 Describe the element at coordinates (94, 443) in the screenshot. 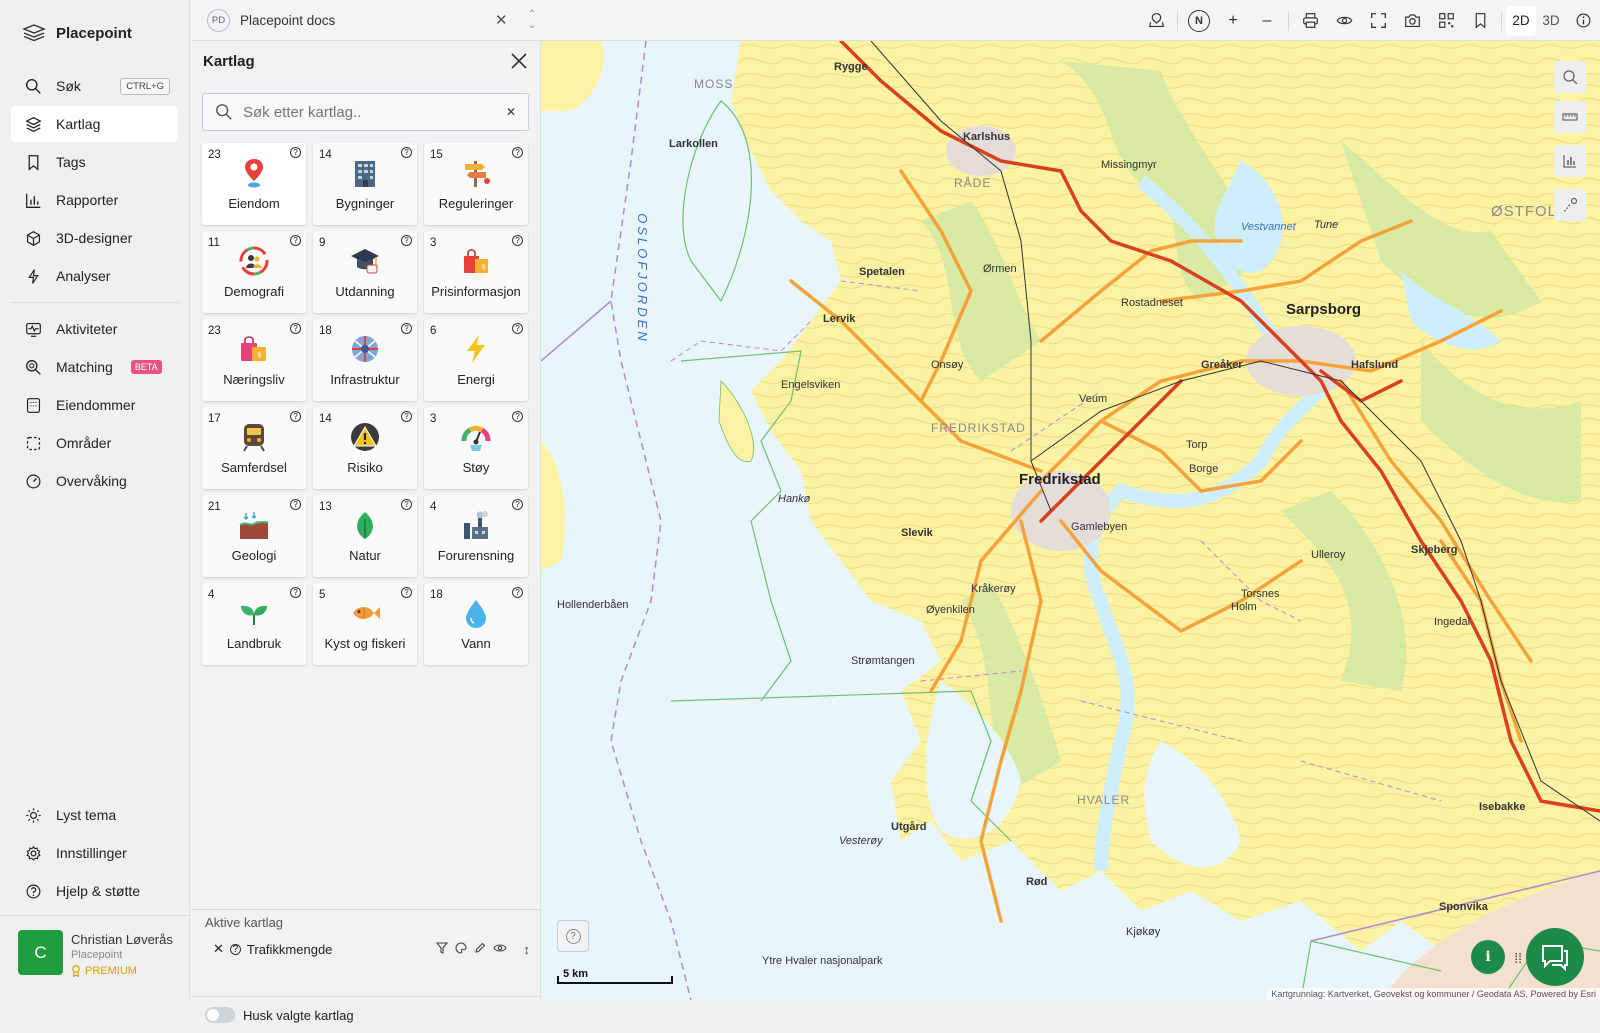

I see `sidebar-item-omrader: Områder` at that location.